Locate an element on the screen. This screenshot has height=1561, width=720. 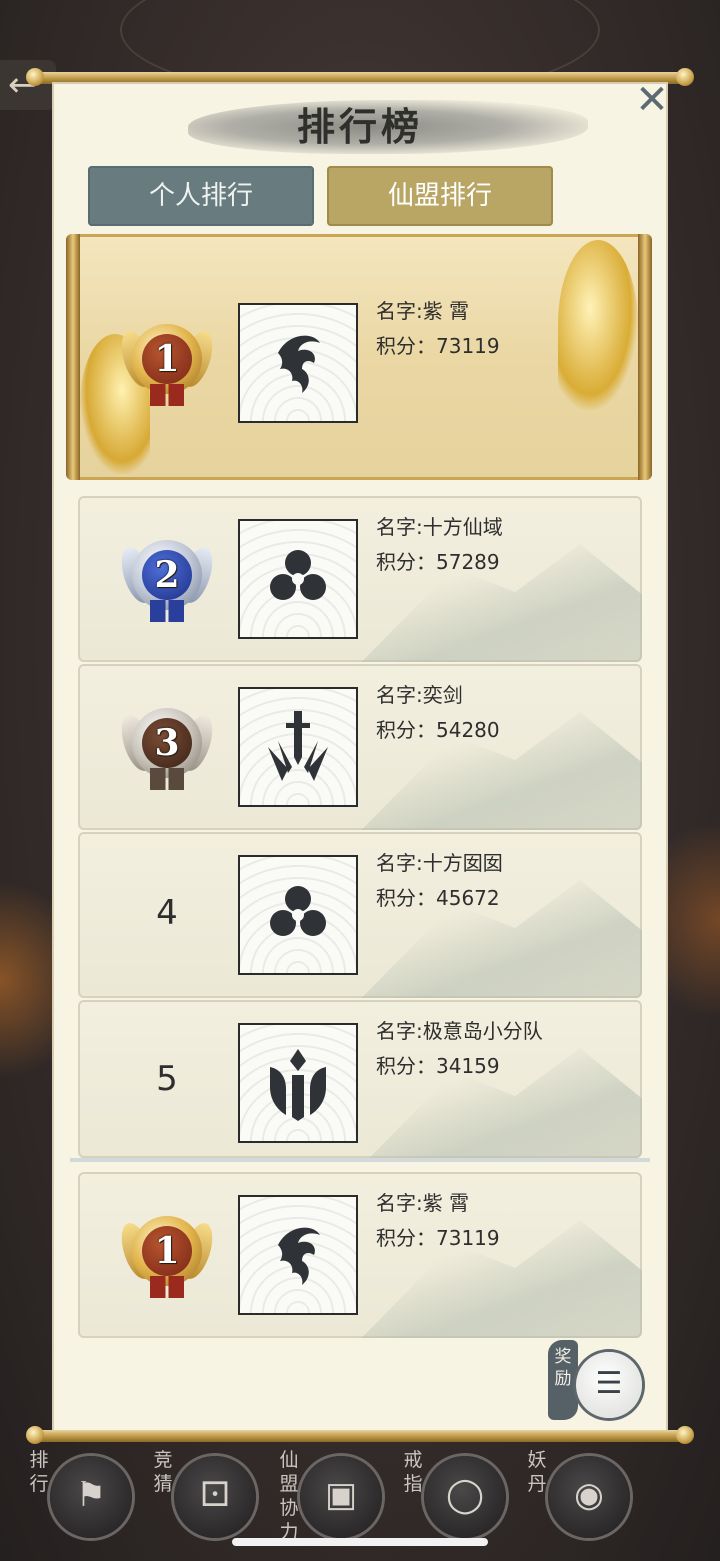
crest-emblem-icon is located at coordinates (298, 1083).